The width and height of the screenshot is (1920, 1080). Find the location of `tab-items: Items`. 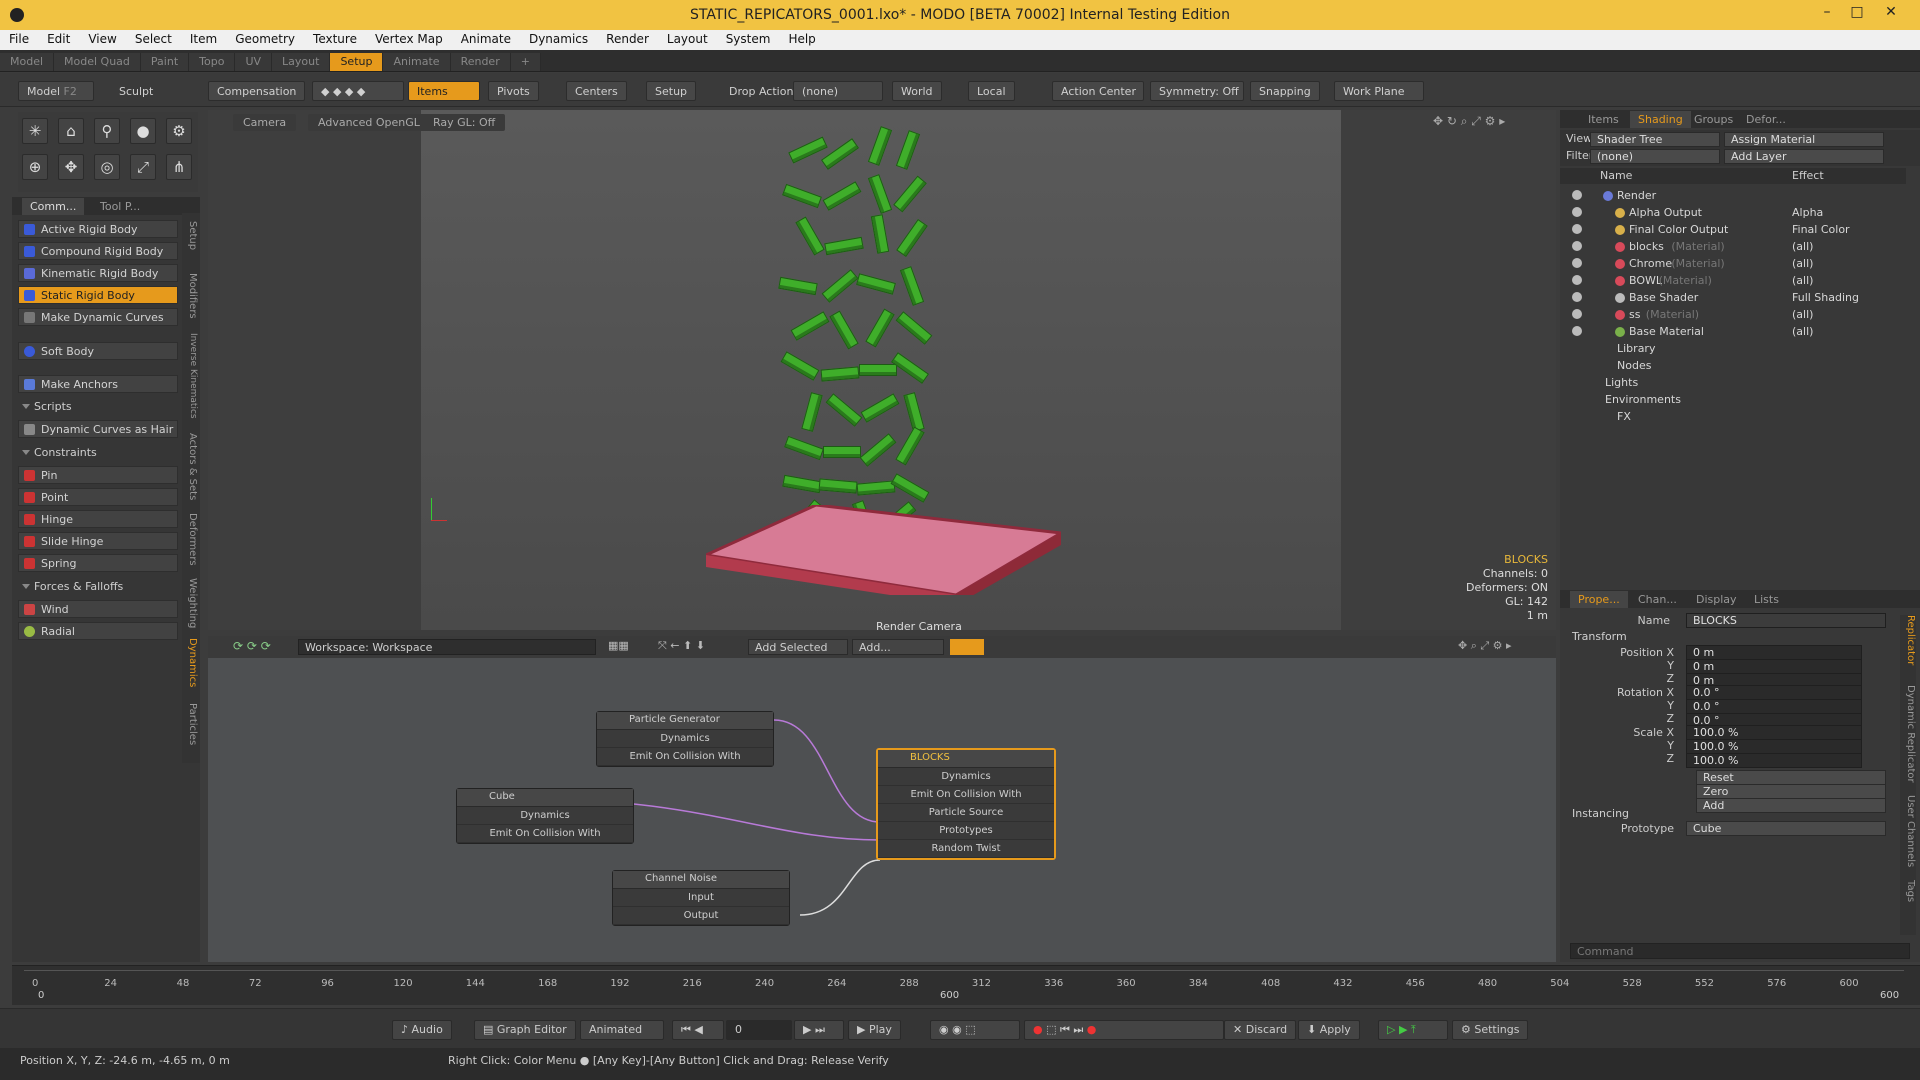

tab-items: Items is located at coordinates (1603, 119).